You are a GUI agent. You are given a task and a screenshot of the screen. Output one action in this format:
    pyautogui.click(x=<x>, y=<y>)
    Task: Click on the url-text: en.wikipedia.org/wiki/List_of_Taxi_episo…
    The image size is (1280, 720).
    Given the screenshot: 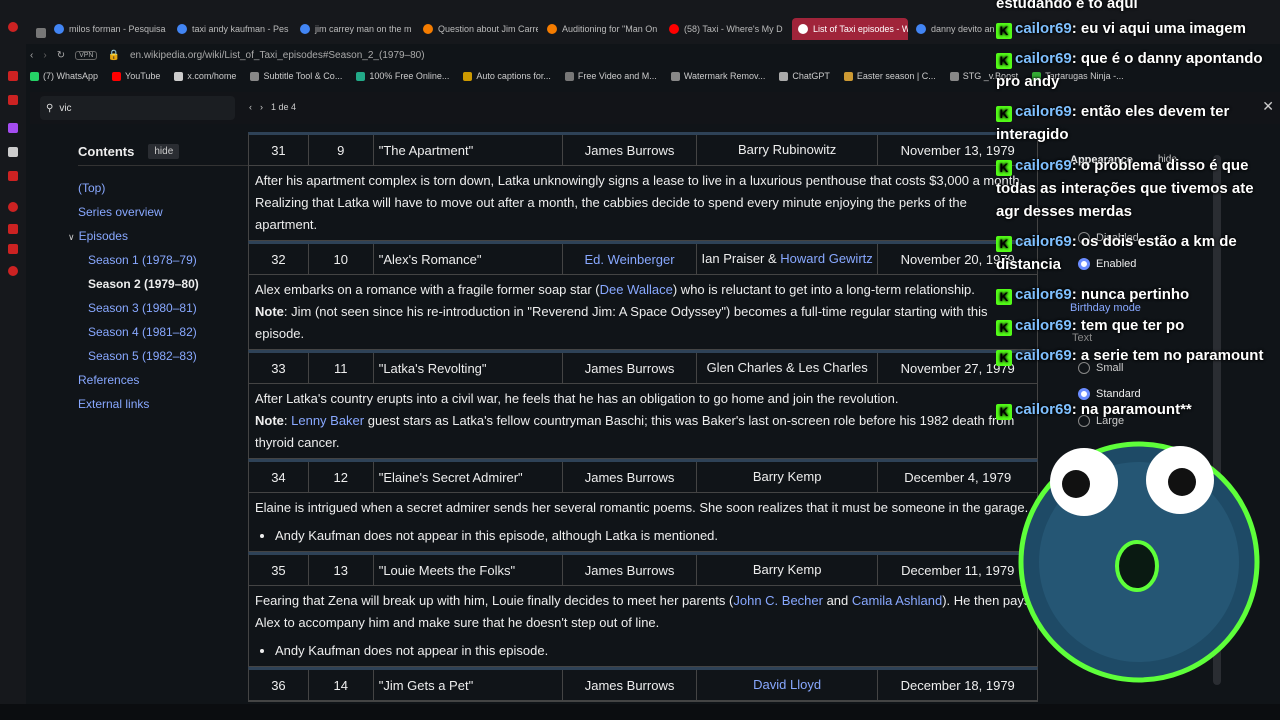 What is the action you would take?
    pyautogui.click(x=277, y=55)
    